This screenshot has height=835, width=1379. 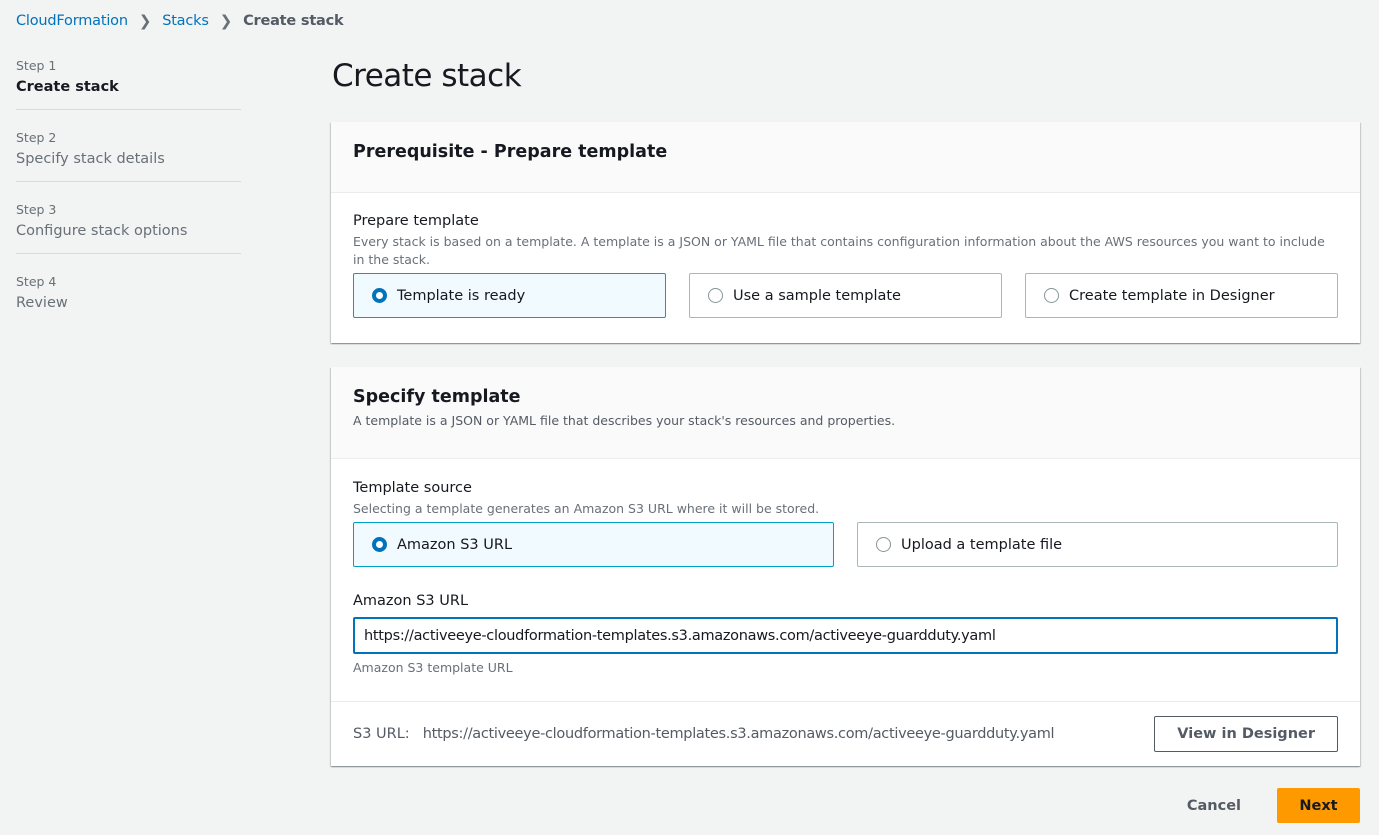 What do you see at coordinates (1268, 805) in the screenshot?
I see `wizard-actions: Cancel Next` at bounding box center [1268, 805].